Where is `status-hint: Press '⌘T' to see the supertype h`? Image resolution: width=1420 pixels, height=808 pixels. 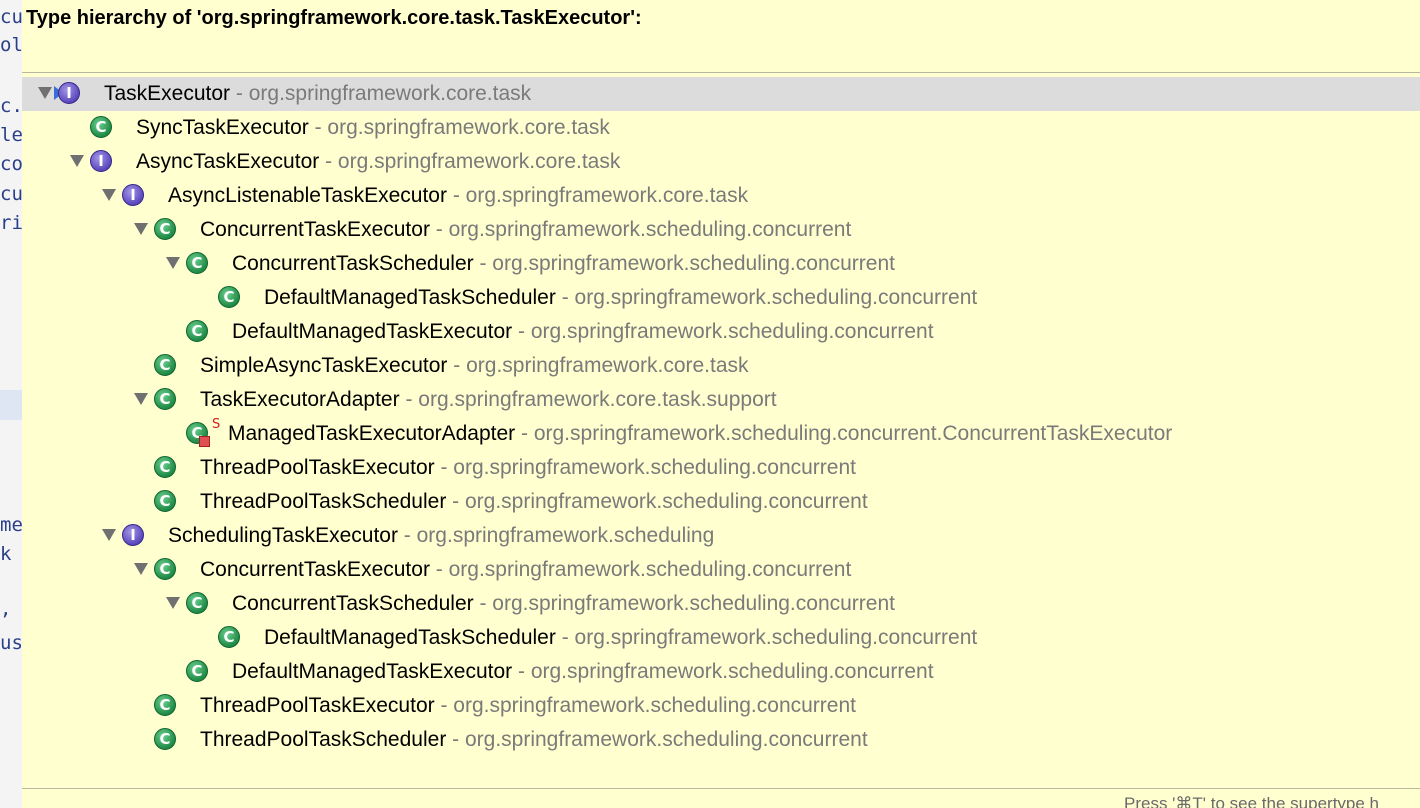
status-hint: Press '⌘T' to see the supertype h is located at coordinates (1251, 801).